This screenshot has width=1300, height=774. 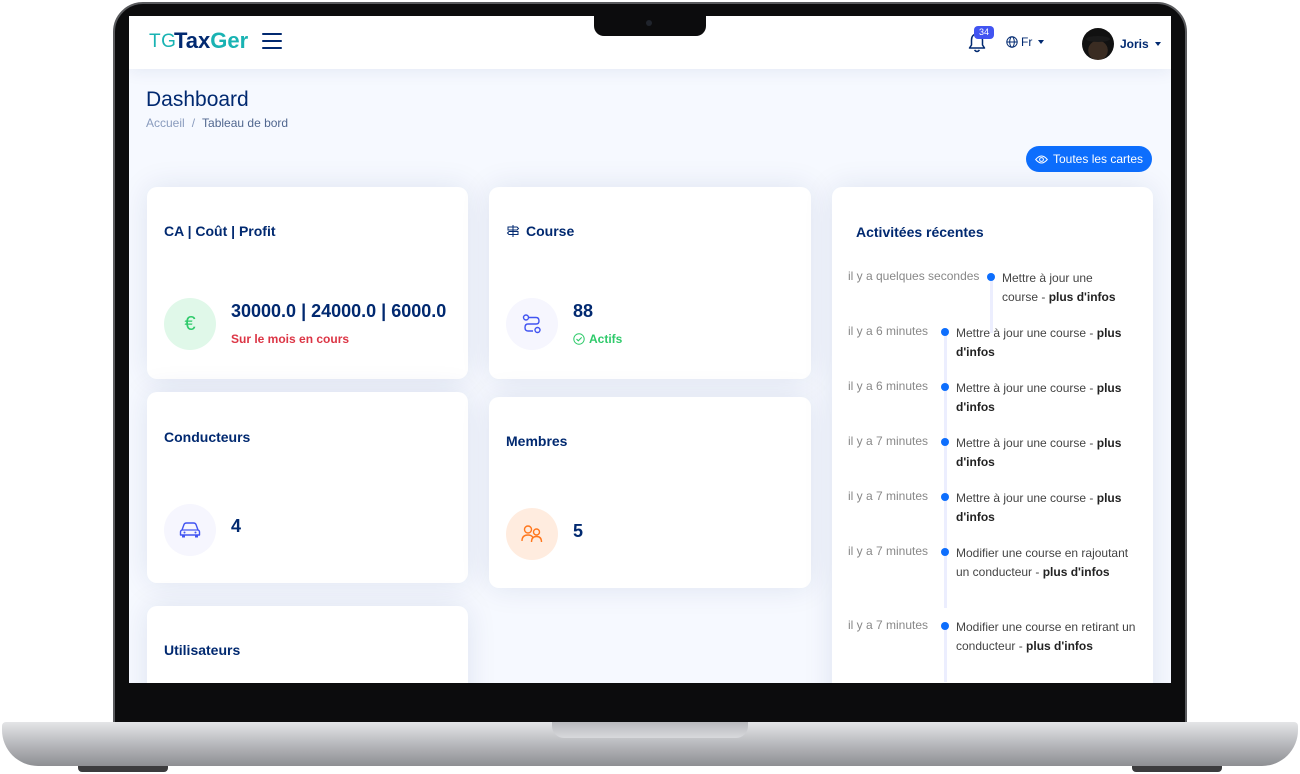 What do you see at coordinates (1098, 44) in the screenshot?
I see `avatar` at bounding box center [1098, 44].